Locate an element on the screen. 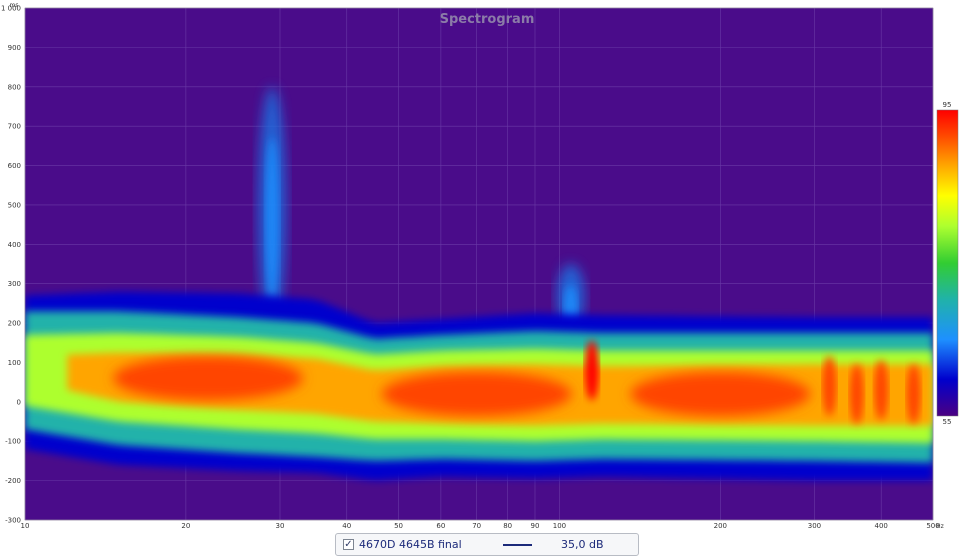 Image resolution: width=975 pixels, height=559 pixels. legend-entry: ✓ 4670D 4645B final 35,0 dB is located at coordinates (487, 544).